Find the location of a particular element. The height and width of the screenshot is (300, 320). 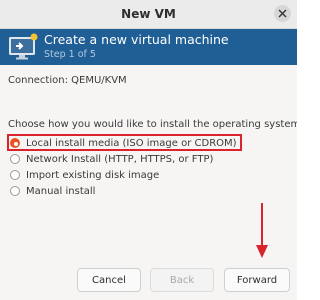

window-title: New VM is located at coordinates (148, 14).